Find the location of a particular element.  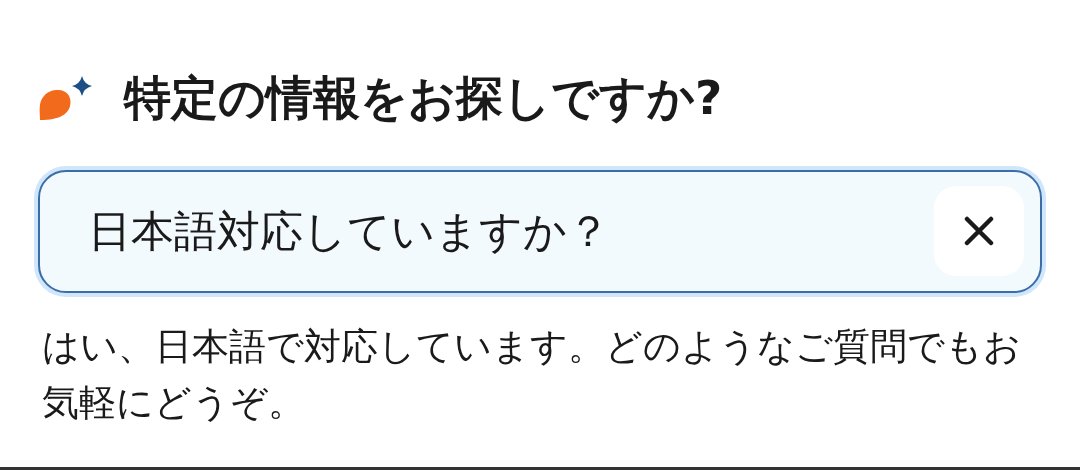

close-icon is located at coordinates (979, 231).